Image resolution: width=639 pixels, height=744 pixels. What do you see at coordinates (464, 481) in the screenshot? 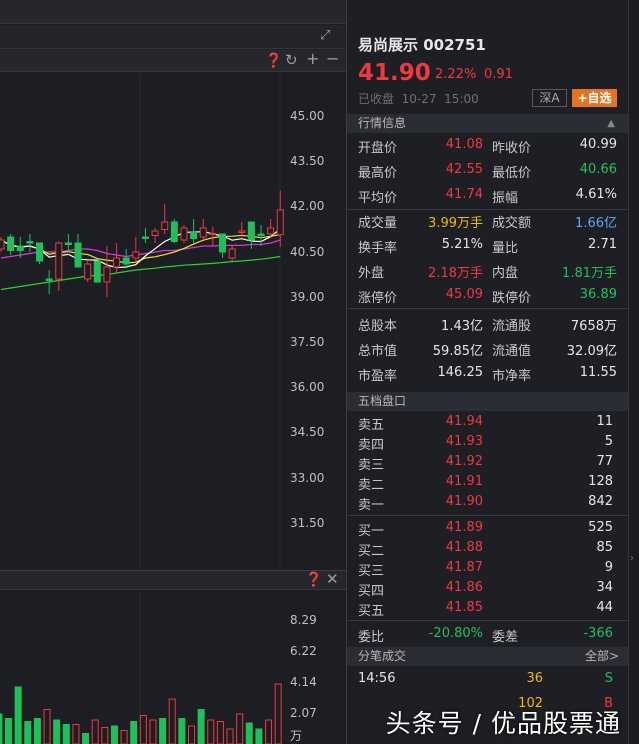
I see `level-price: 41.91` at bounding box center [464, 481].